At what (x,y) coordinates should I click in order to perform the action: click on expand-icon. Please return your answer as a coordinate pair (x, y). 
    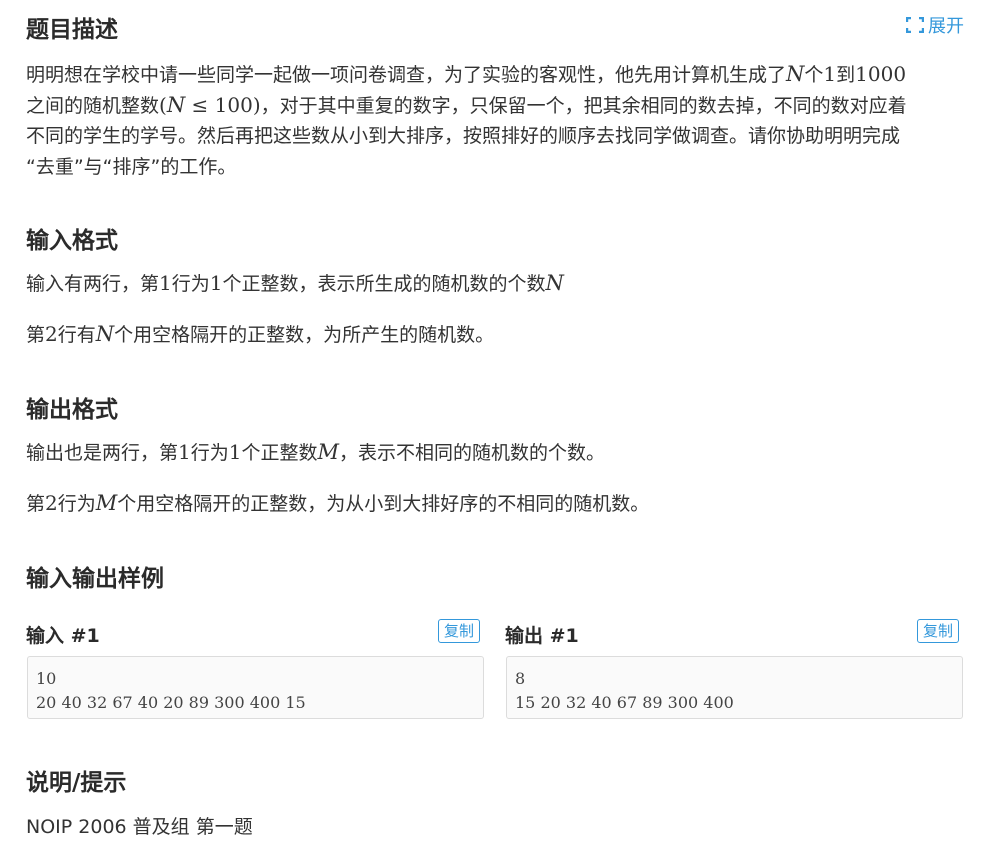
    Looking at the image, I should click on (915, 25).